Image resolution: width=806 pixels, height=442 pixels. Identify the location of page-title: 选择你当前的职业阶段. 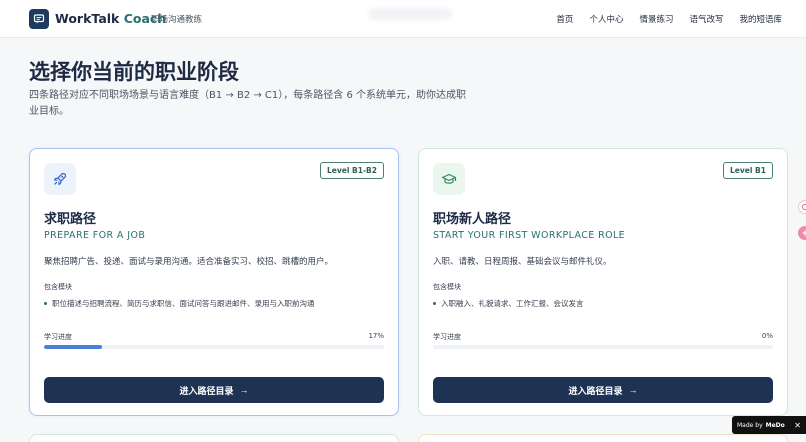
(134, 72).